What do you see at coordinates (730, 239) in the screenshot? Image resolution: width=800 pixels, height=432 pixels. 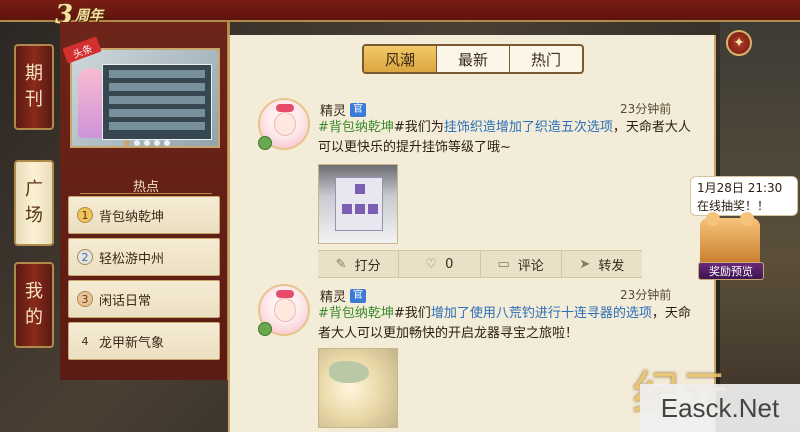 I see `event-mascot-icon` at bounding box center [730, 239].